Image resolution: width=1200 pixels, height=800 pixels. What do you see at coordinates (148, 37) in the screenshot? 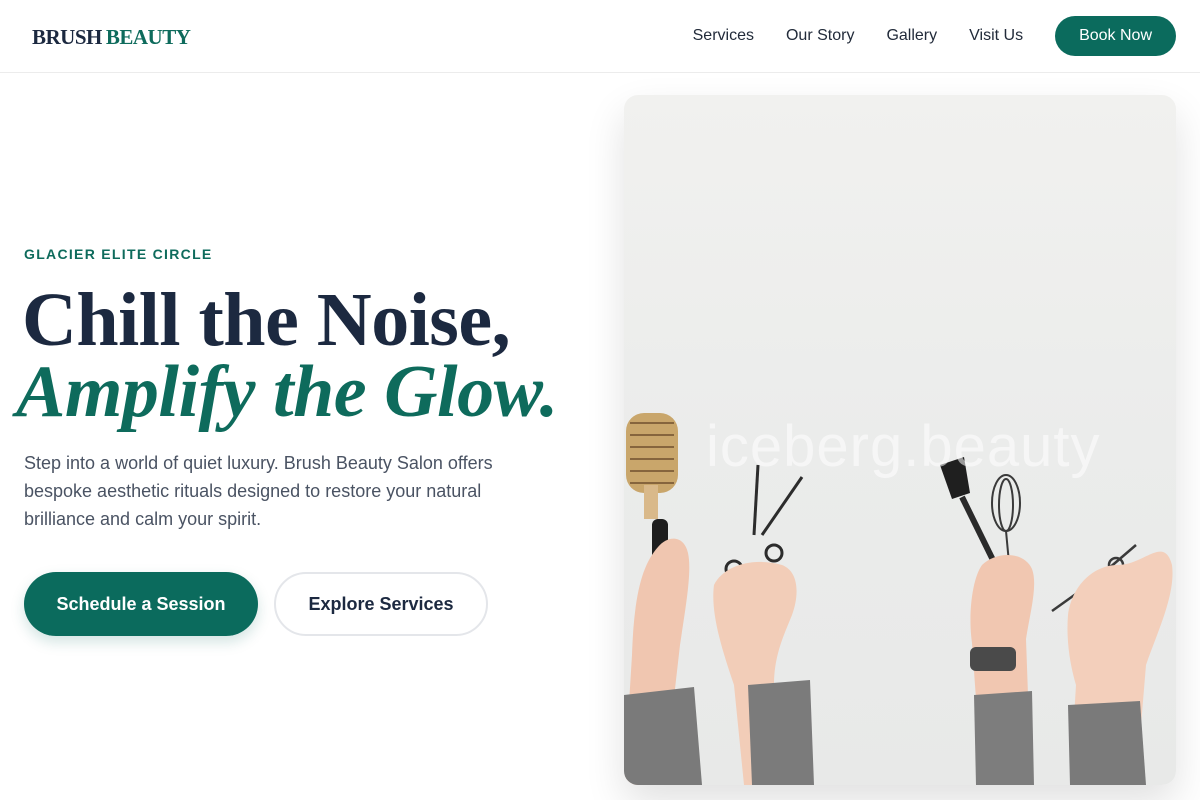
I see `logo-text-part2: BEAUTY` at bounding box center [148, 37].